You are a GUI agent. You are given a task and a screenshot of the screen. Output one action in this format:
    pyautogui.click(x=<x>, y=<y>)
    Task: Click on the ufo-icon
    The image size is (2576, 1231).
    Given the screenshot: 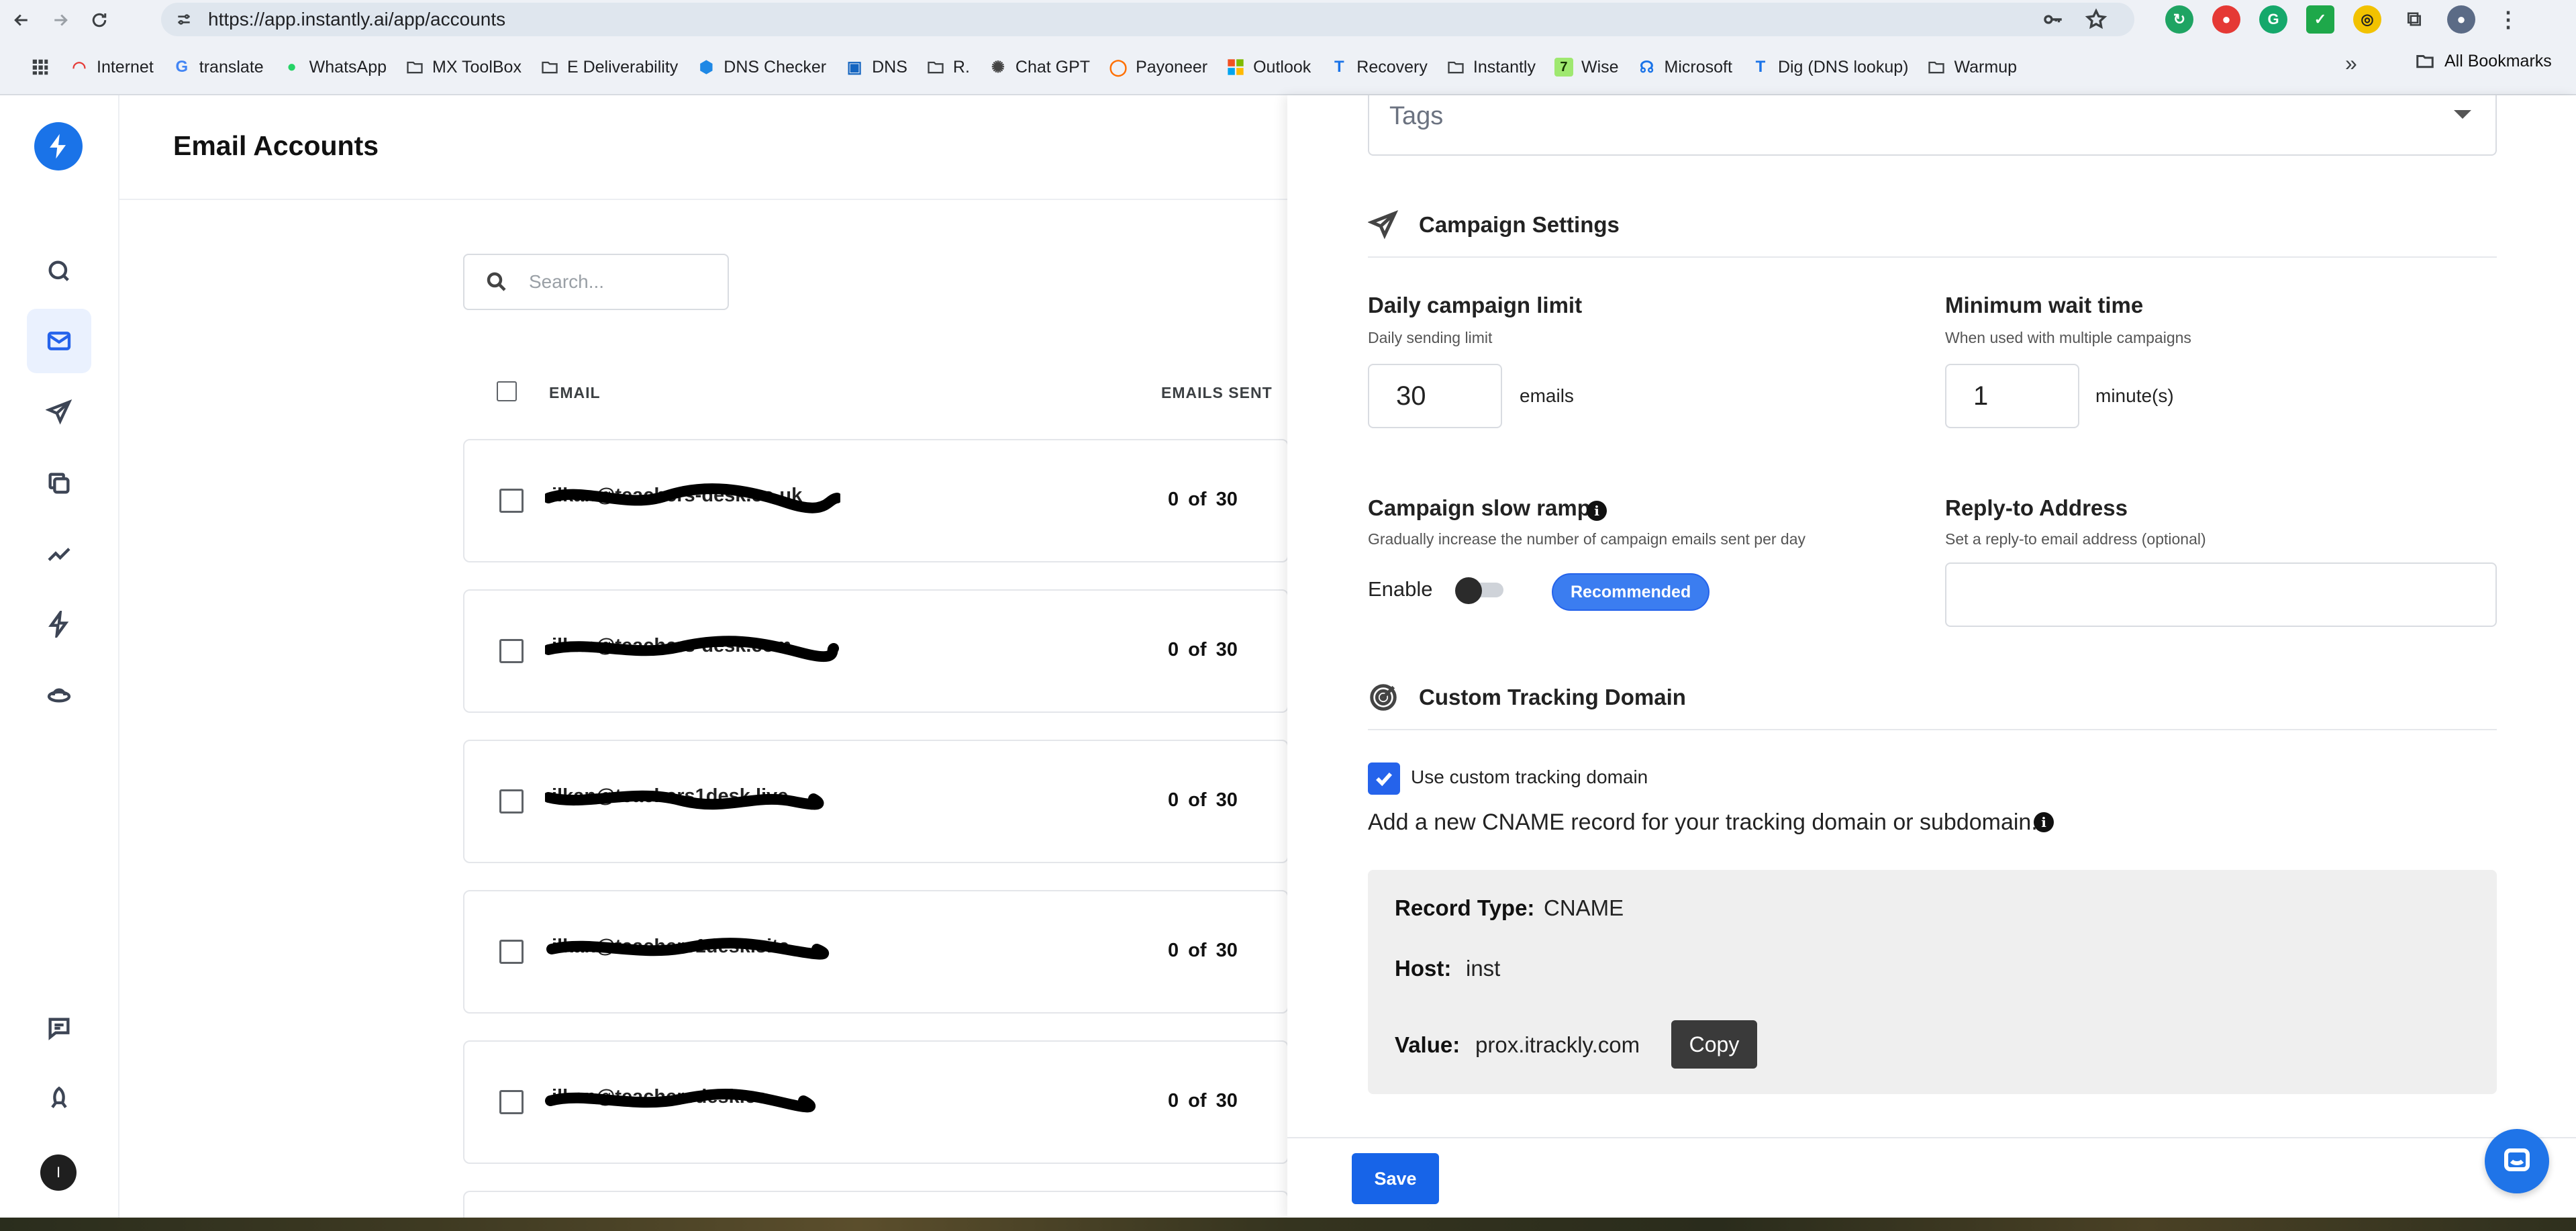 What is the action you would take?
    pyautogui.click(x=59, y=695)
    